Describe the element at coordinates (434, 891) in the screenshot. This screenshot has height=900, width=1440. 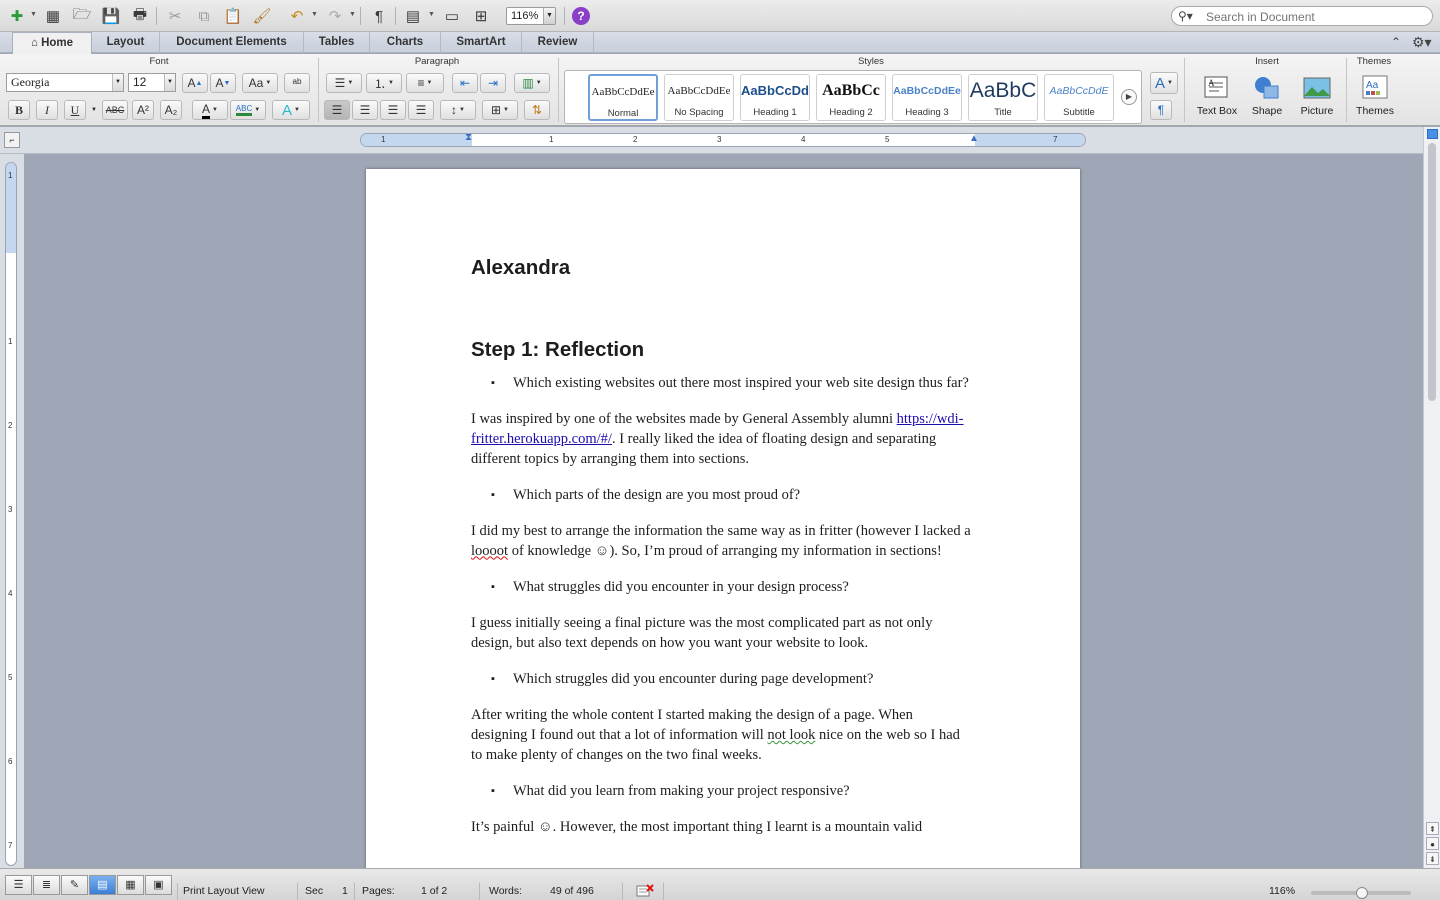
I see `pages-value: 1 of 2` at that location.